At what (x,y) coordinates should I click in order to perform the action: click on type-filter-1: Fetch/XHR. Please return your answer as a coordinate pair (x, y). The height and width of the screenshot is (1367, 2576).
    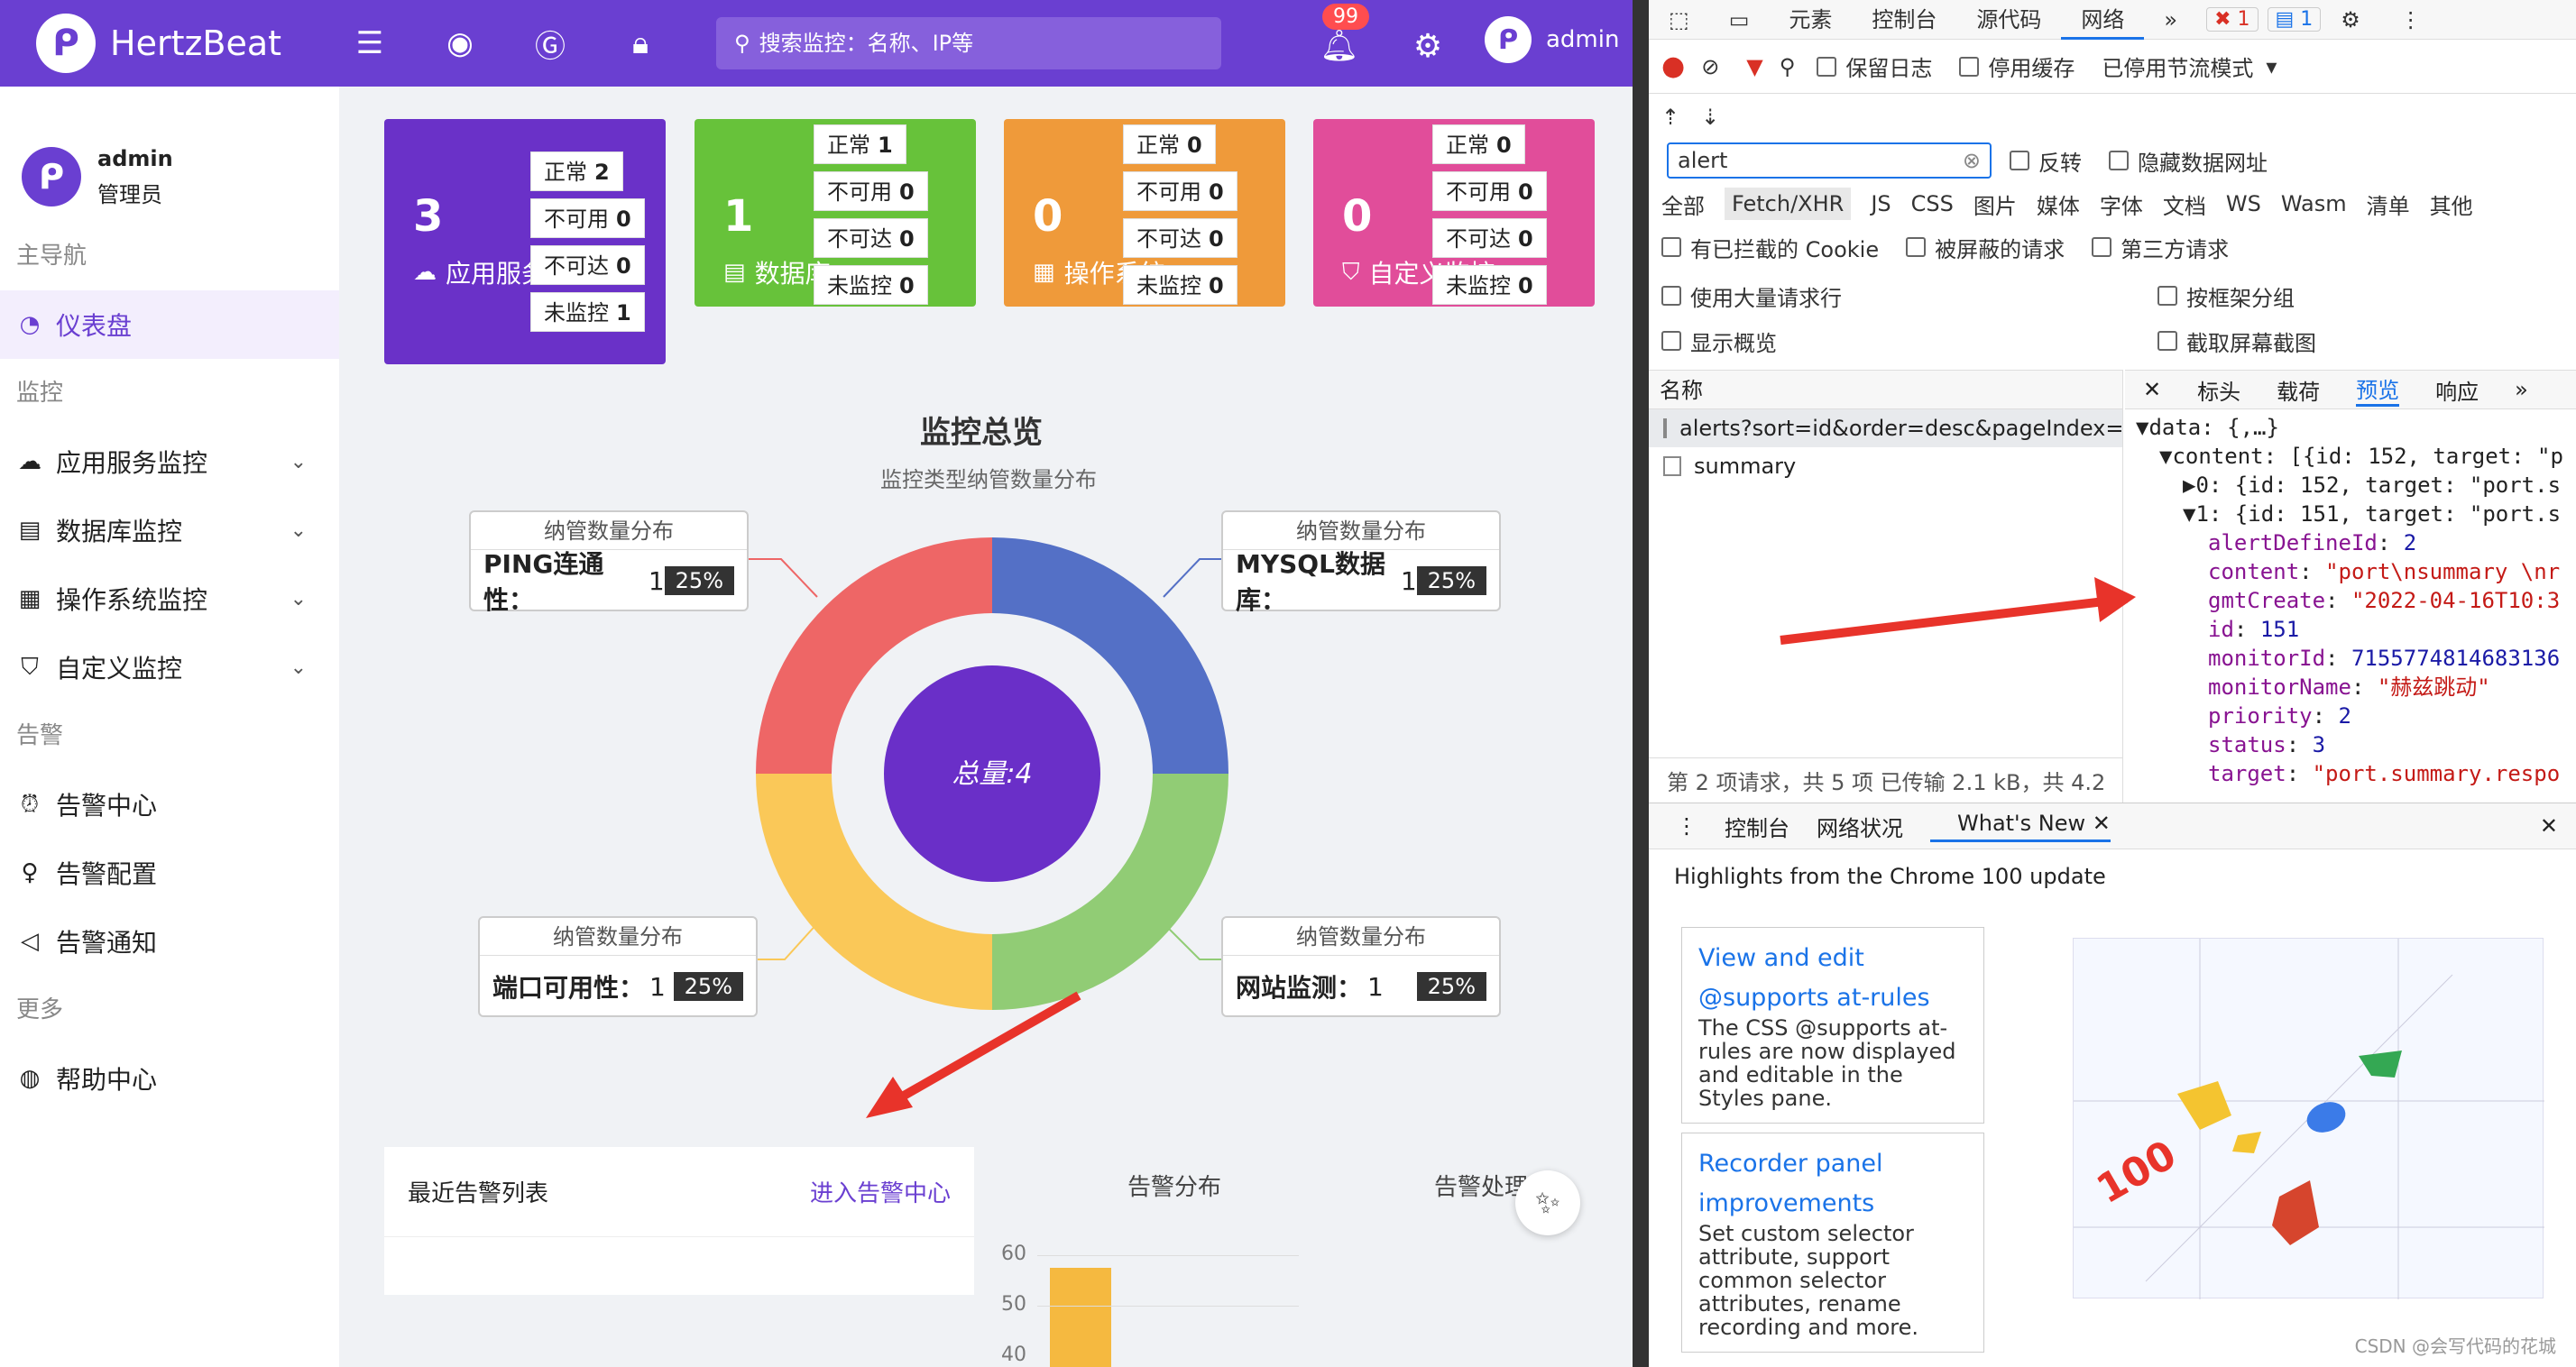
    Looking at the image, I should click on (1788, 204).